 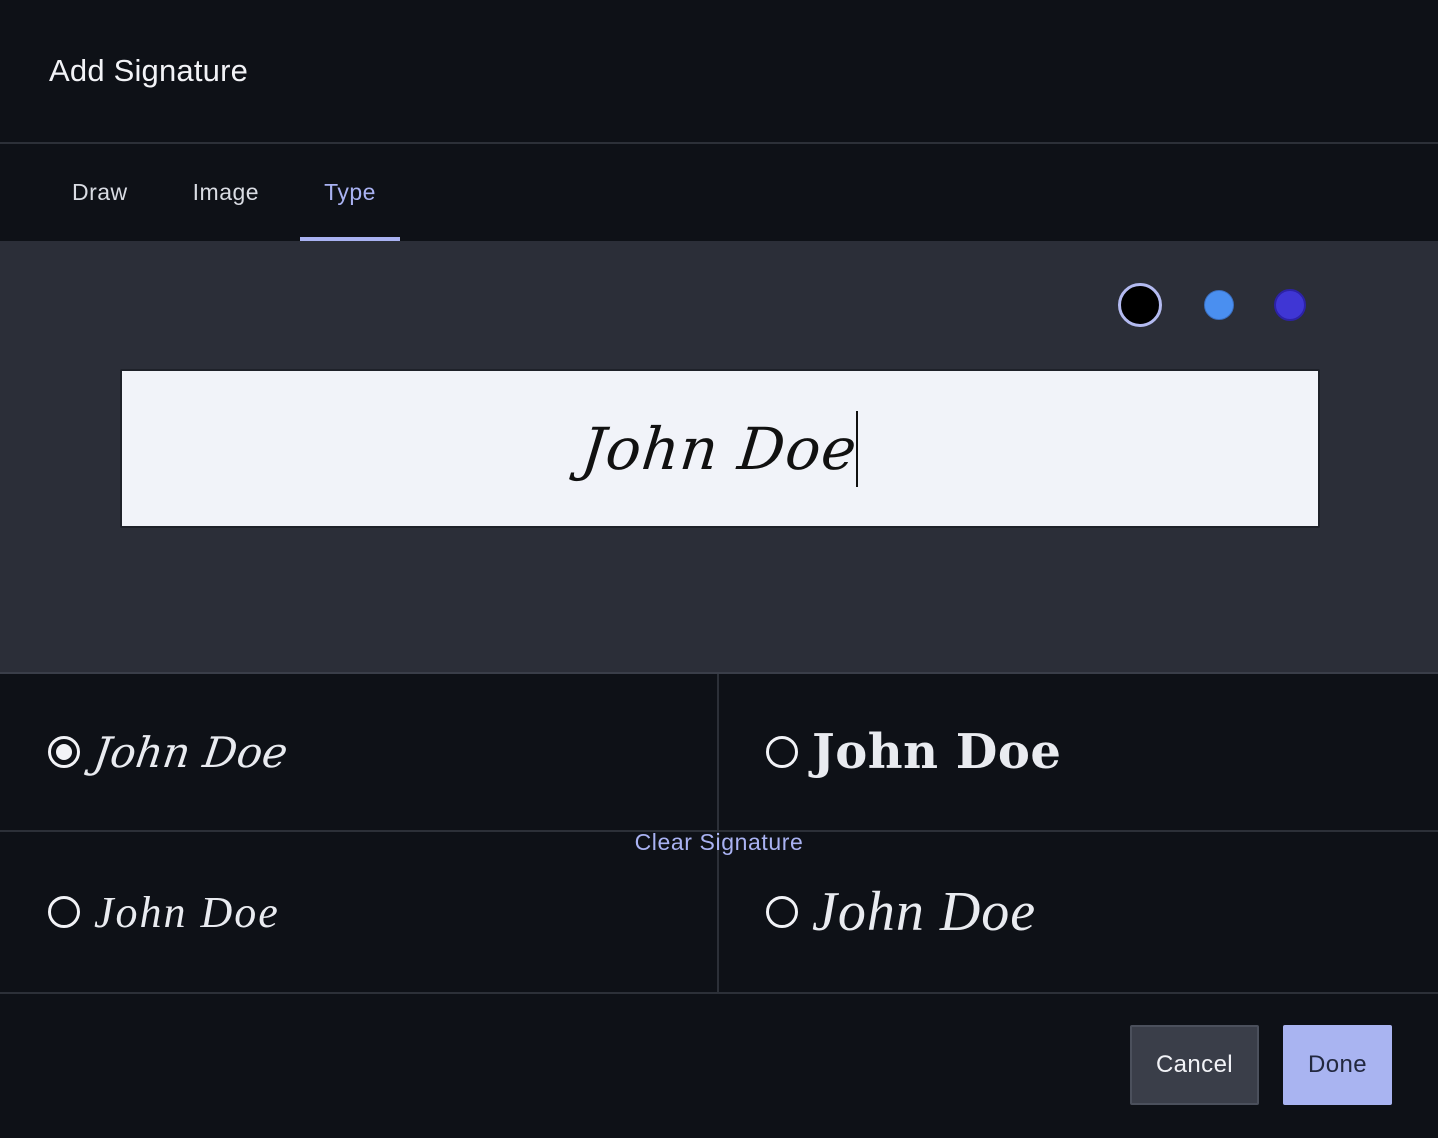 I want to click on signature-tabs: Draw Image Type, so click(x=719, y=192).